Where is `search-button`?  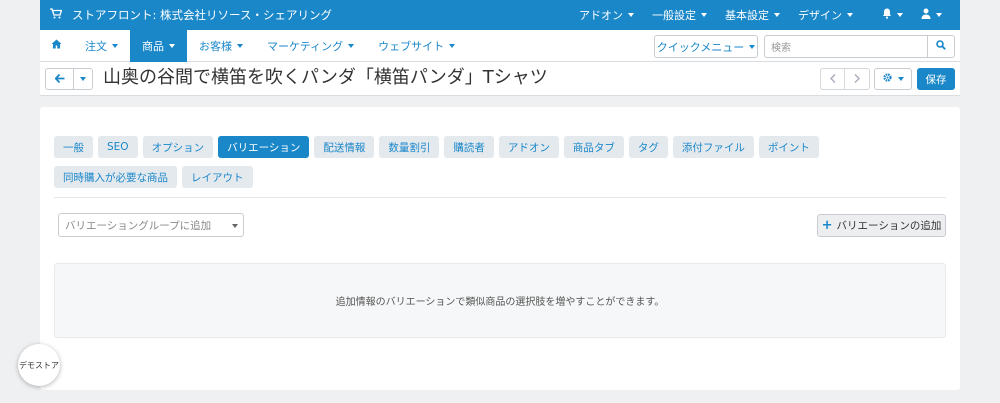 search-button is located at coordinates (941, 46).